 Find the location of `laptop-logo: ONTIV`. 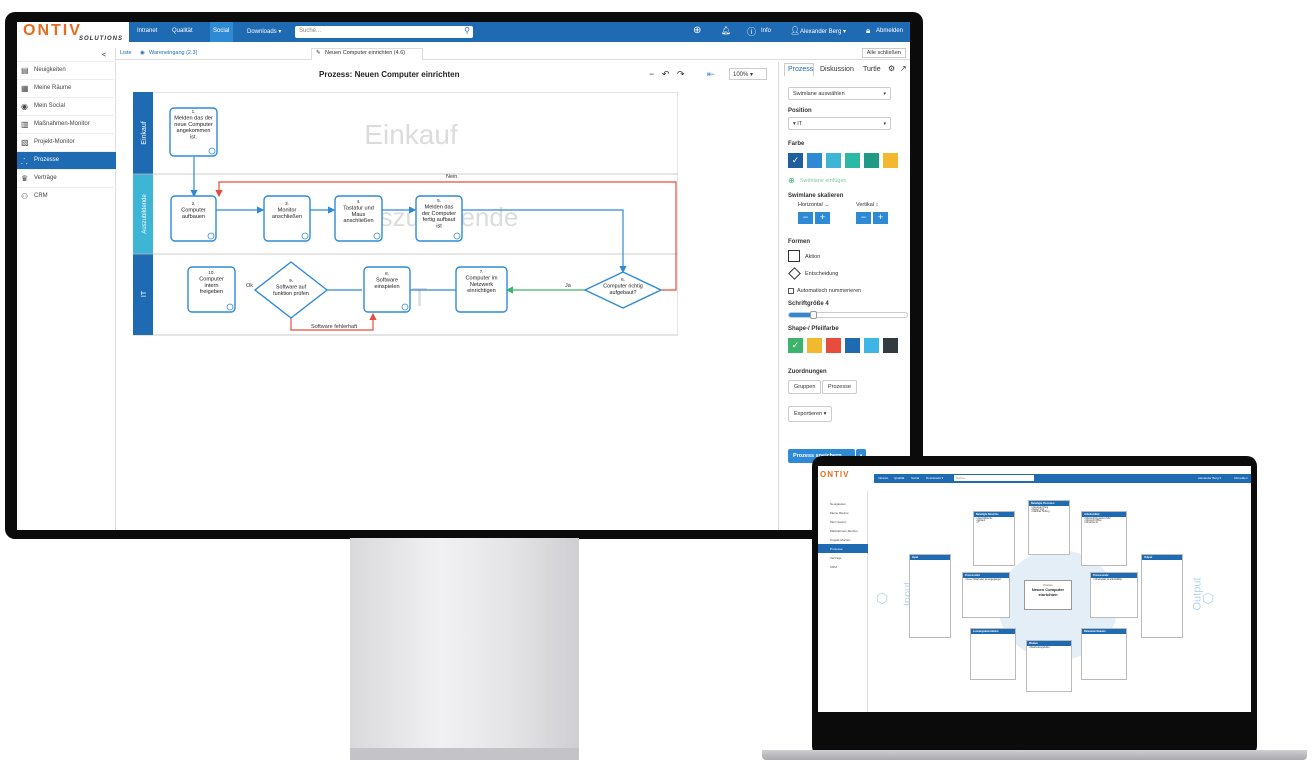

laptop-logo: ONTIV is located at coordinates (846, 478).